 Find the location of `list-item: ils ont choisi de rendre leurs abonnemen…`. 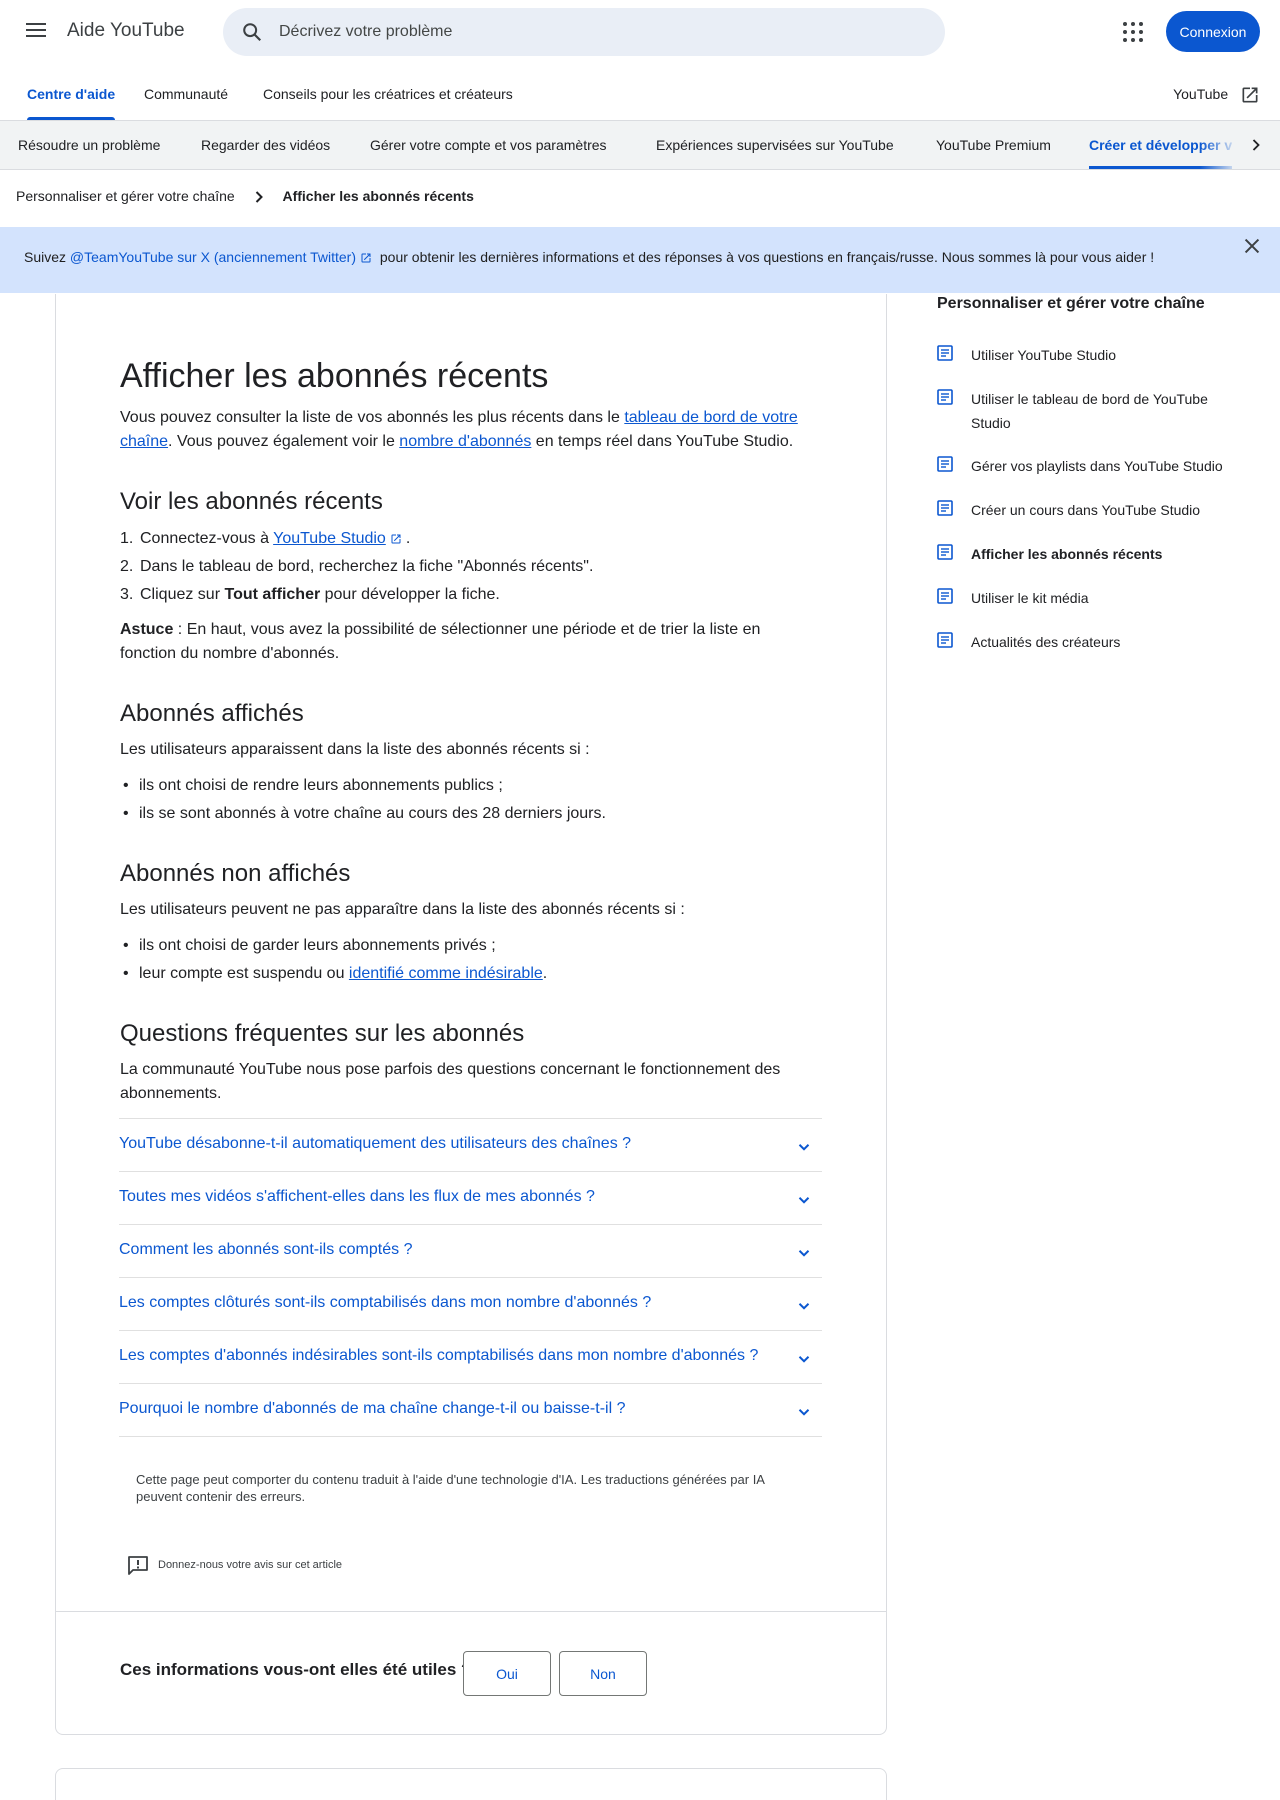

list-item: ils ont choisi de rendre leurs abonnemen… is located at coordinates (363, 786).